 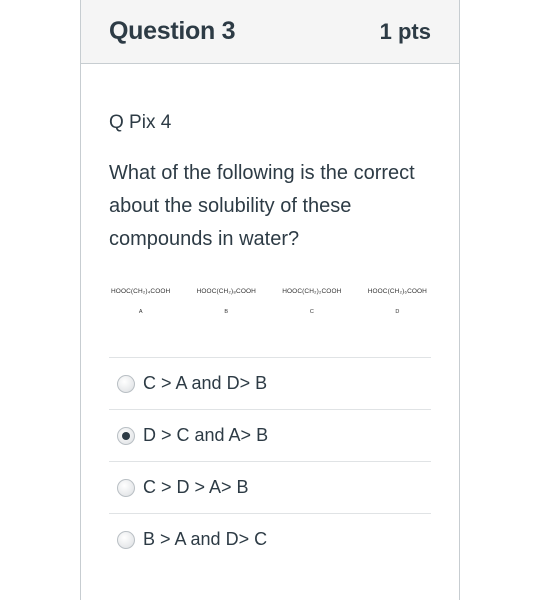 What do you see at coordinates (397, 312) in the screenshot?
I see `compound-label: D` at bounding box center [397, 312].